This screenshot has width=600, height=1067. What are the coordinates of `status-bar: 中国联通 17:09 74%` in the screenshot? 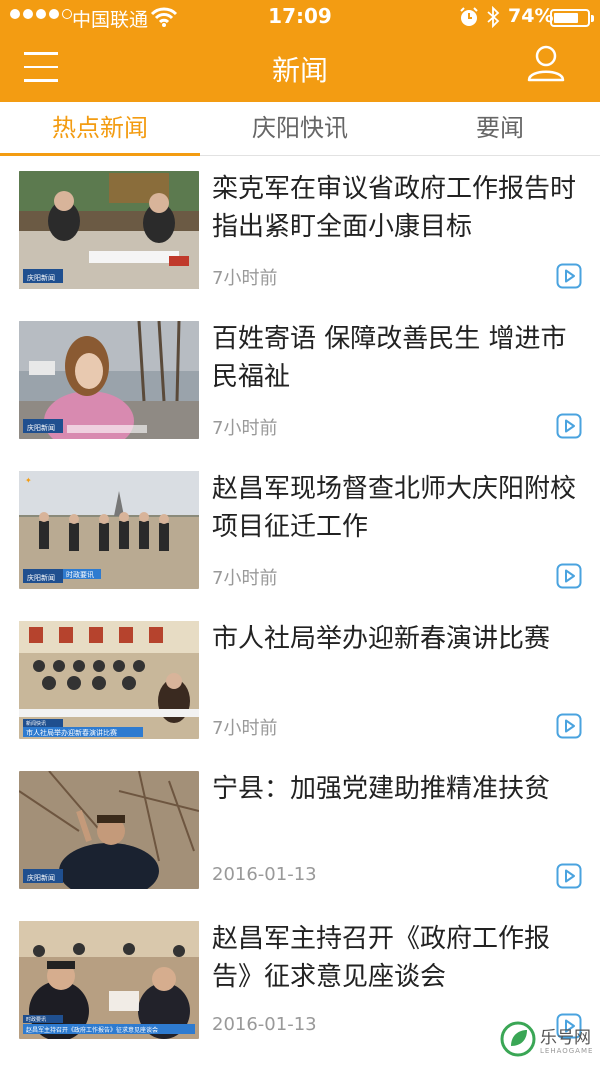 It's located at (300, 17).